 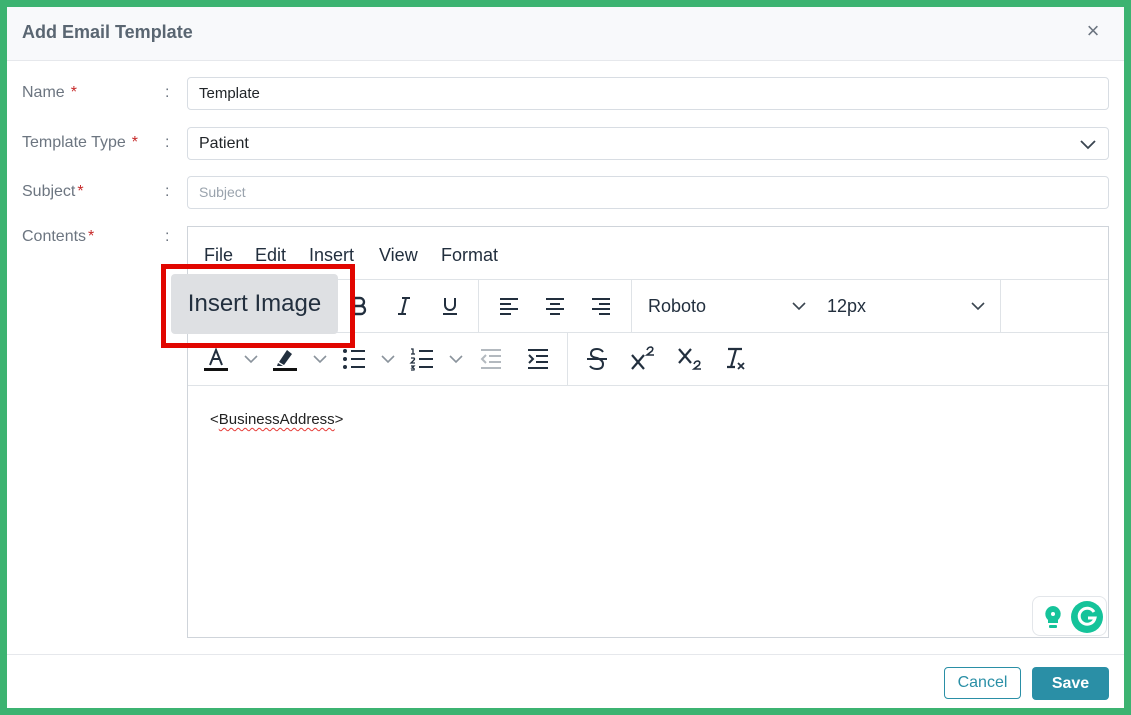 I want to click on italic-button, so click(x=404, y=306).